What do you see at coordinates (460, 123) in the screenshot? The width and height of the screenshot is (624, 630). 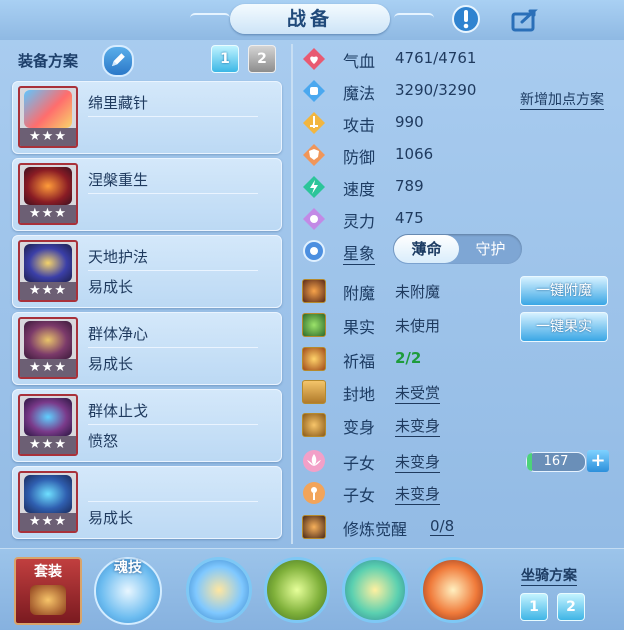 I see `stat-row-attack: 攻击 990` at bounding box center [460, 123].